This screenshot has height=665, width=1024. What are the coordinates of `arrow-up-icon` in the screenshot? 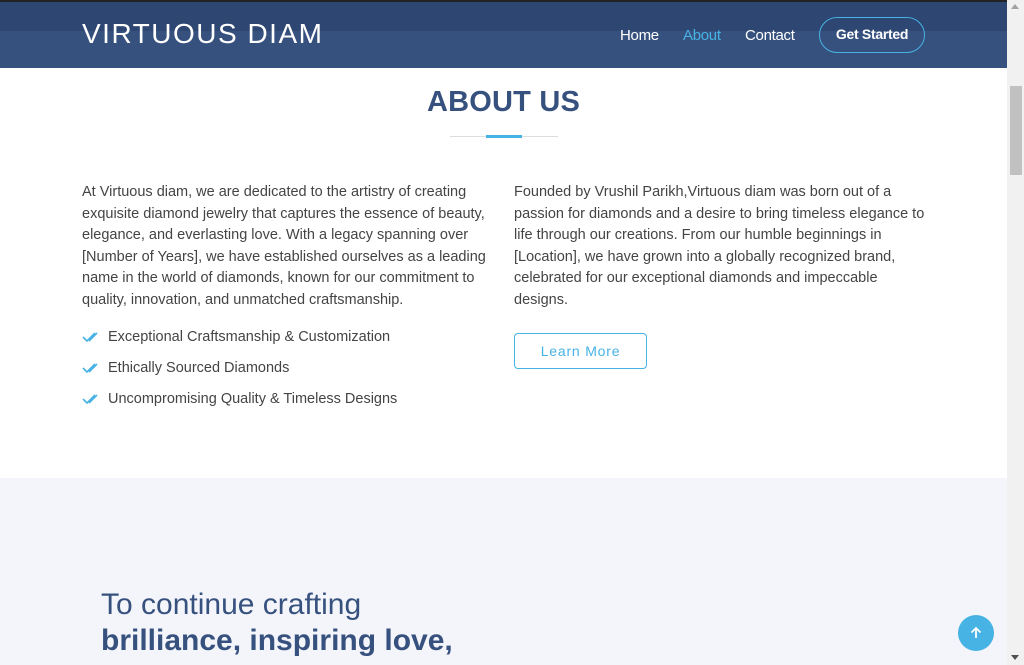 It's located at (976, 632).